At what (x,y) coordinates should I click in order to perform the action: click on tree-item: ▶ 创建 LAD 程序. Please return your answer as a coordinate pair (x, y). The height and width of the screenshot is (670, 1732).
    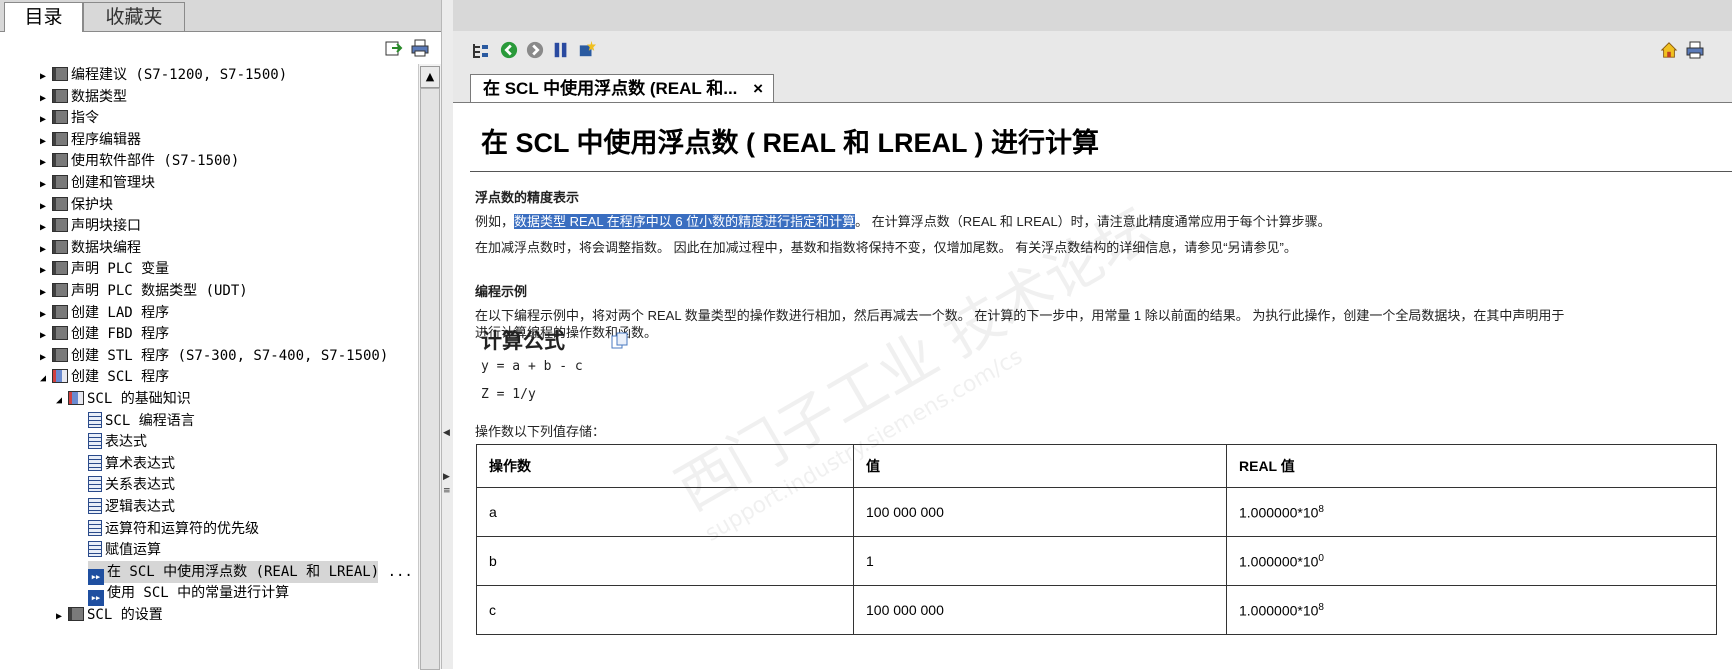
    Looking at the image, I should click on (209, 313).